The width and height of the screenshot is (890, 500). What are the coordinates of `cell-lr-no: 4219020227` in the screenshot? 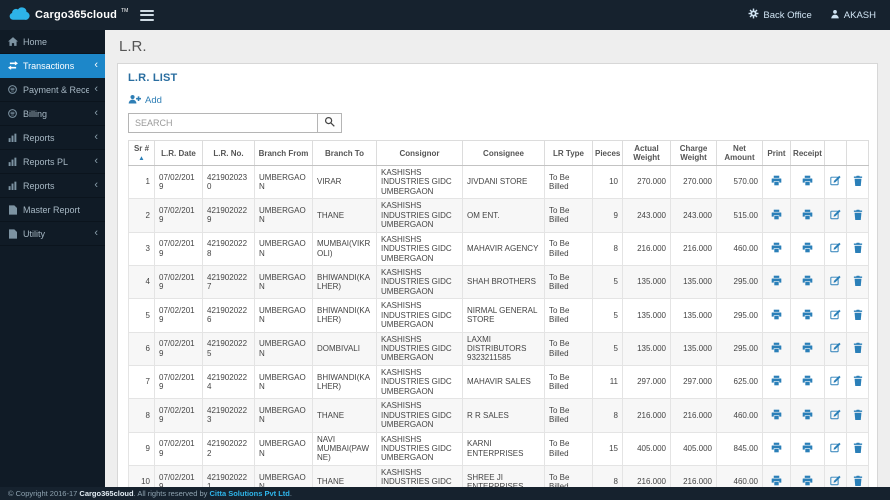 It's located at (228, 282).